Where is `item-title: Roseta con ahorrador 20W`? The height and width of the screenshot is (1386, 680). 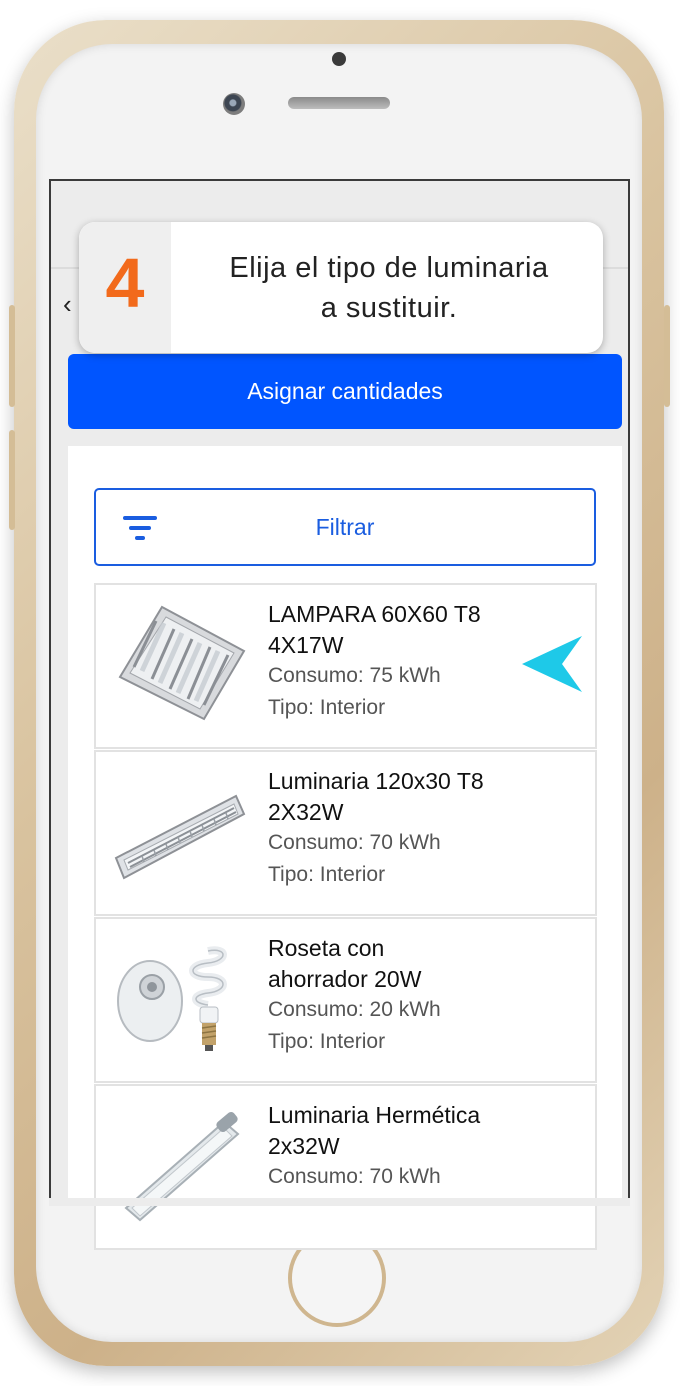 item-title: Roseta con ahorrador 20W is located at coordinates (345, 963).